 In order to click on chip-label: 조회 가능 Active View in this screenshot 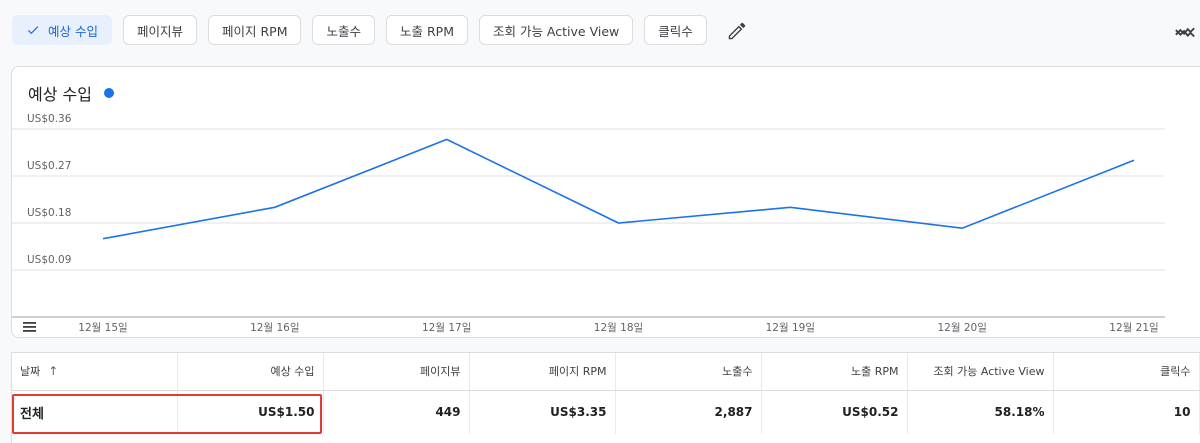, I will do `click(556, 30)`.